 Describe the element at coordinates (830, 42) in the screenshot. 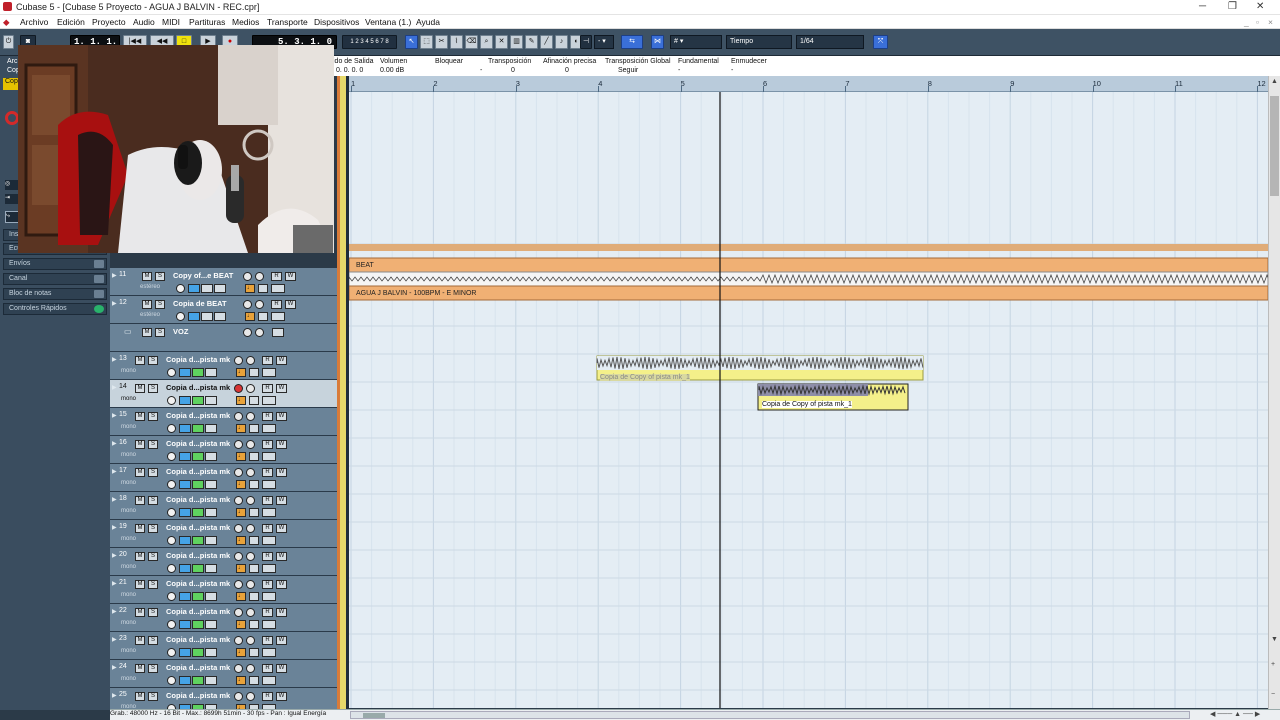

I see `quantize-select: 1/64` at that location.